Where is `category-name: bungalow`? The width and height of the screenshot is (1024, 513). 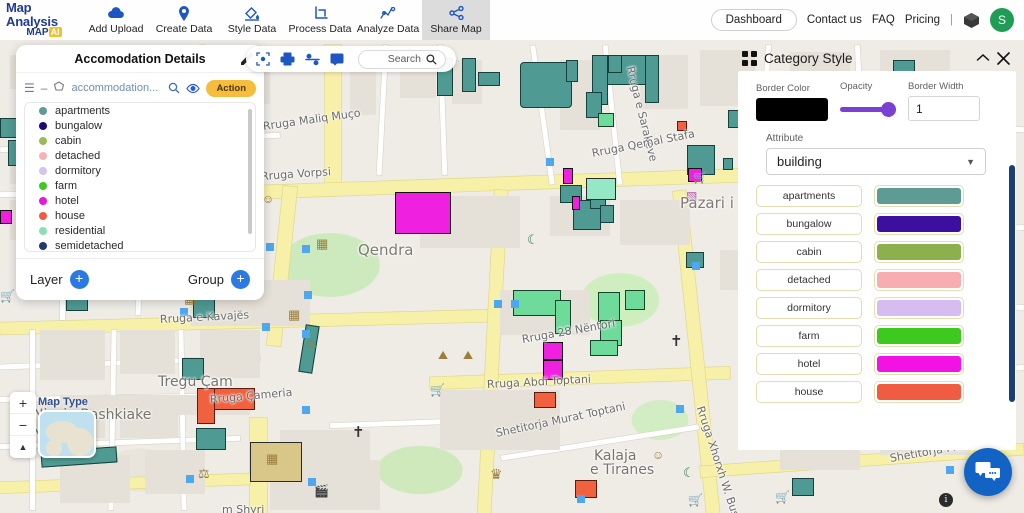 category-name: bungalow is located at coordinates (809, 224).